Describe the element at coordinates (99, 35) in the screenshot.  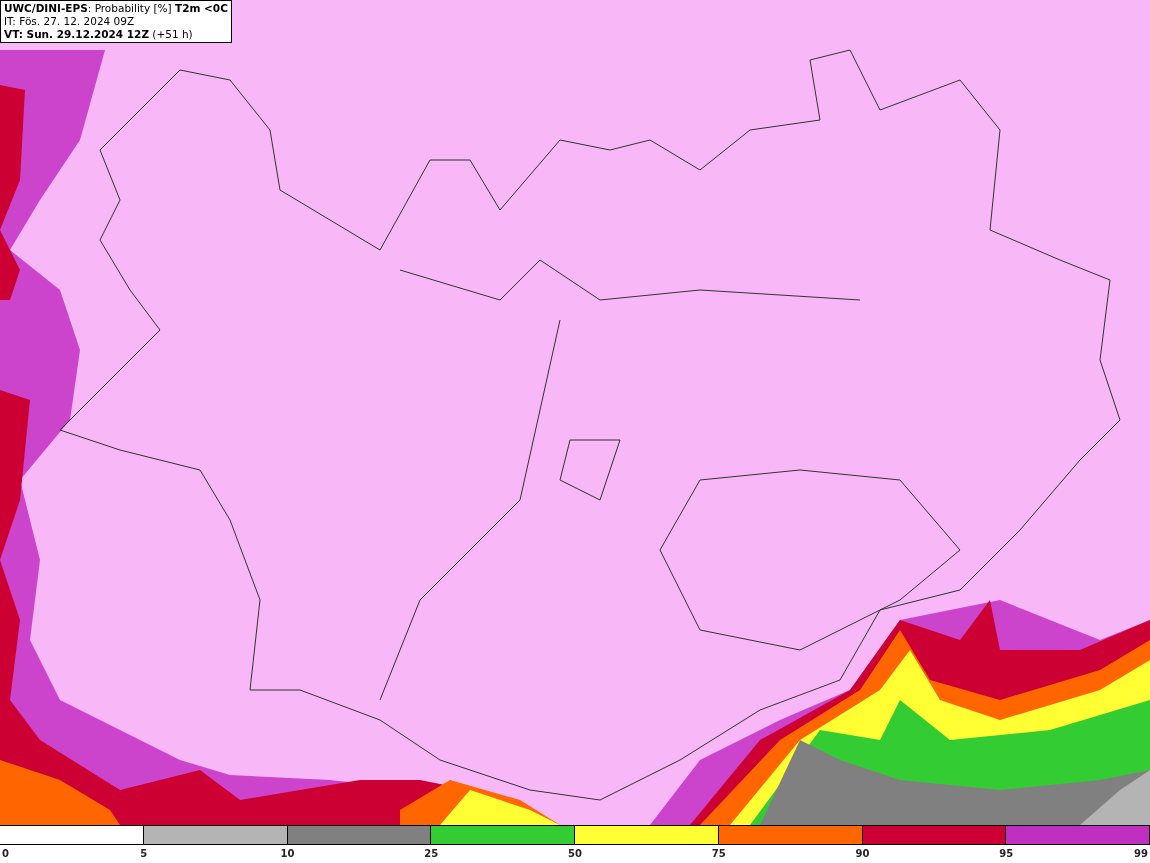
I see `valid-time: VT: Sun. 29.12.2024 12Z (+51 h)` at that location.